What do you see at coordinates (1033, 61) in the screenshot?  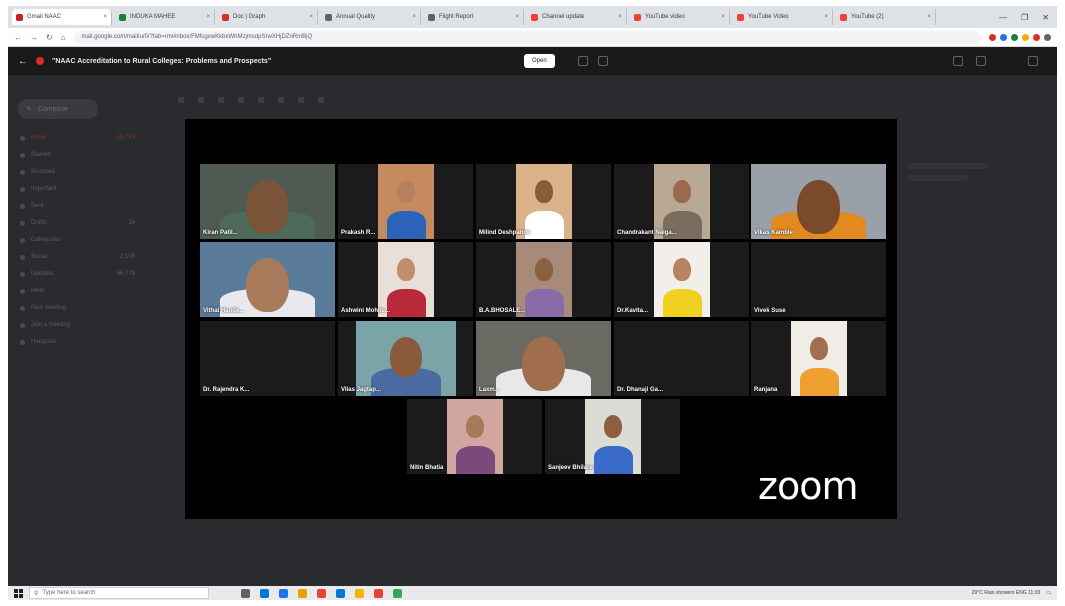 I see `more-options-icon` at bounding box center [1033, 61].